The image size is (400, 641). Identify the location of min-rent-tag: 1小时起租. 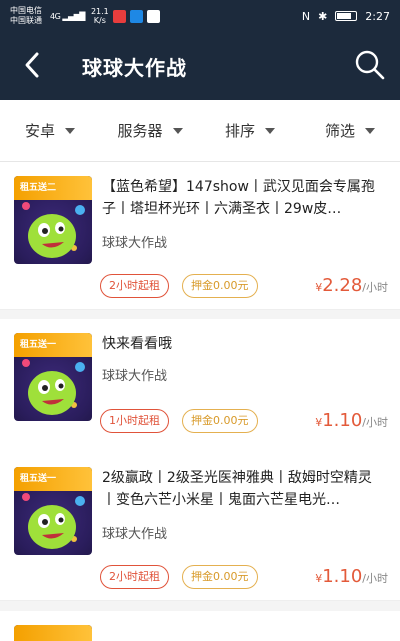
(134, 421).